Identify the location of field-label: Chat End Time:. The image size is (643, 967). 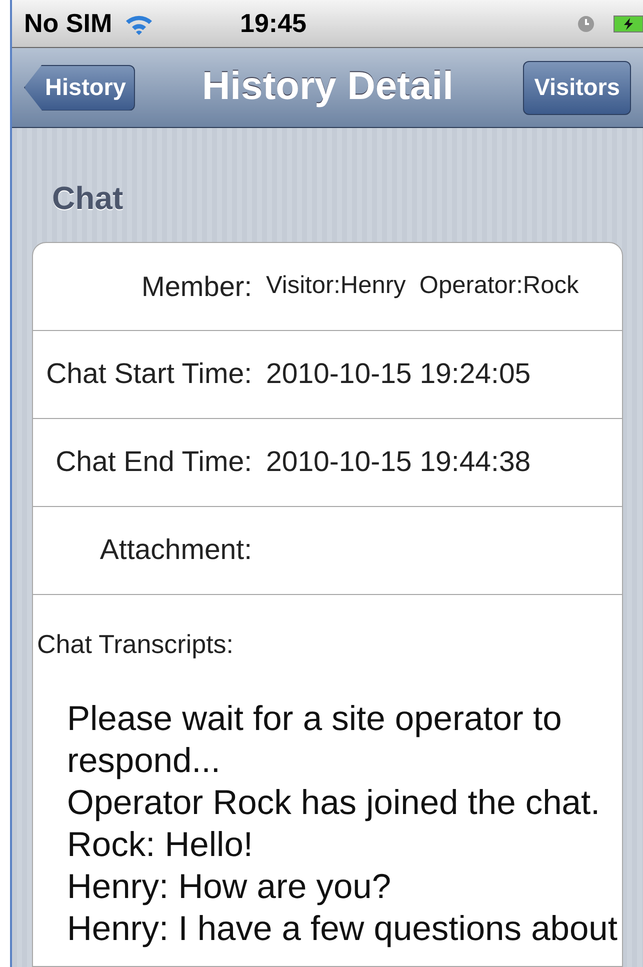
(153, 462).